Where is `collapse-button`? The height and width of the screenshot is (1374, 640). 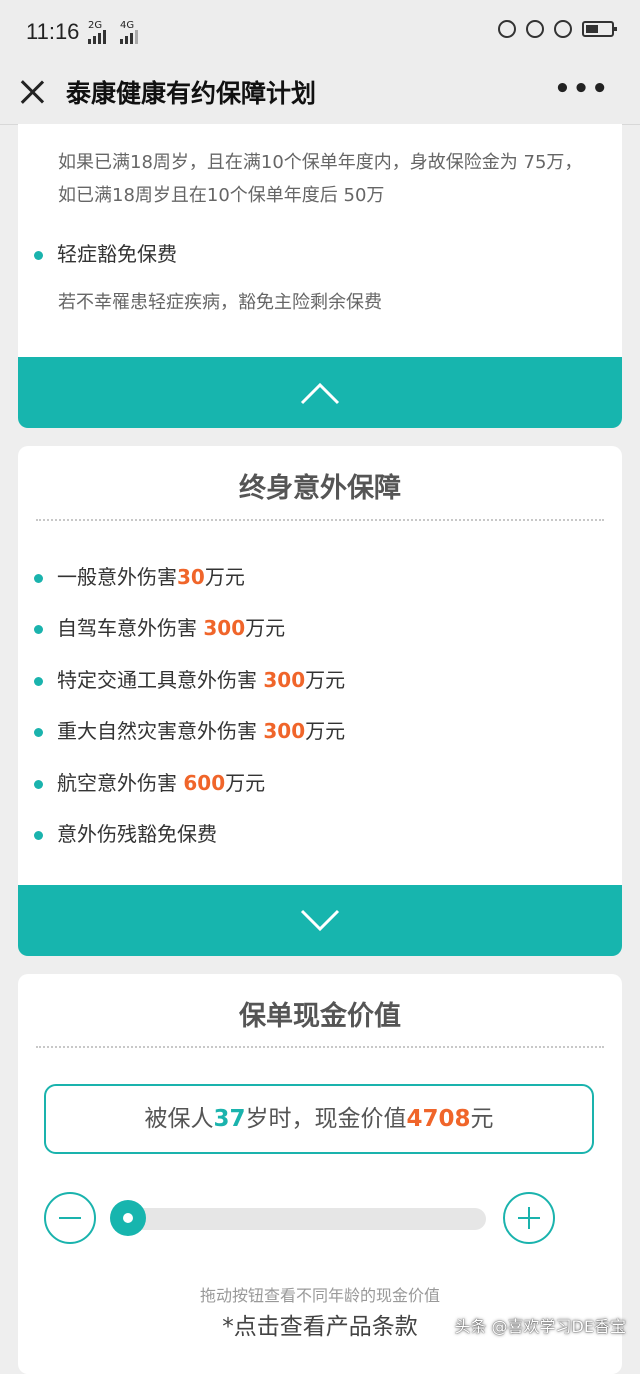 collapse-button is located at coordinates (320, 392).